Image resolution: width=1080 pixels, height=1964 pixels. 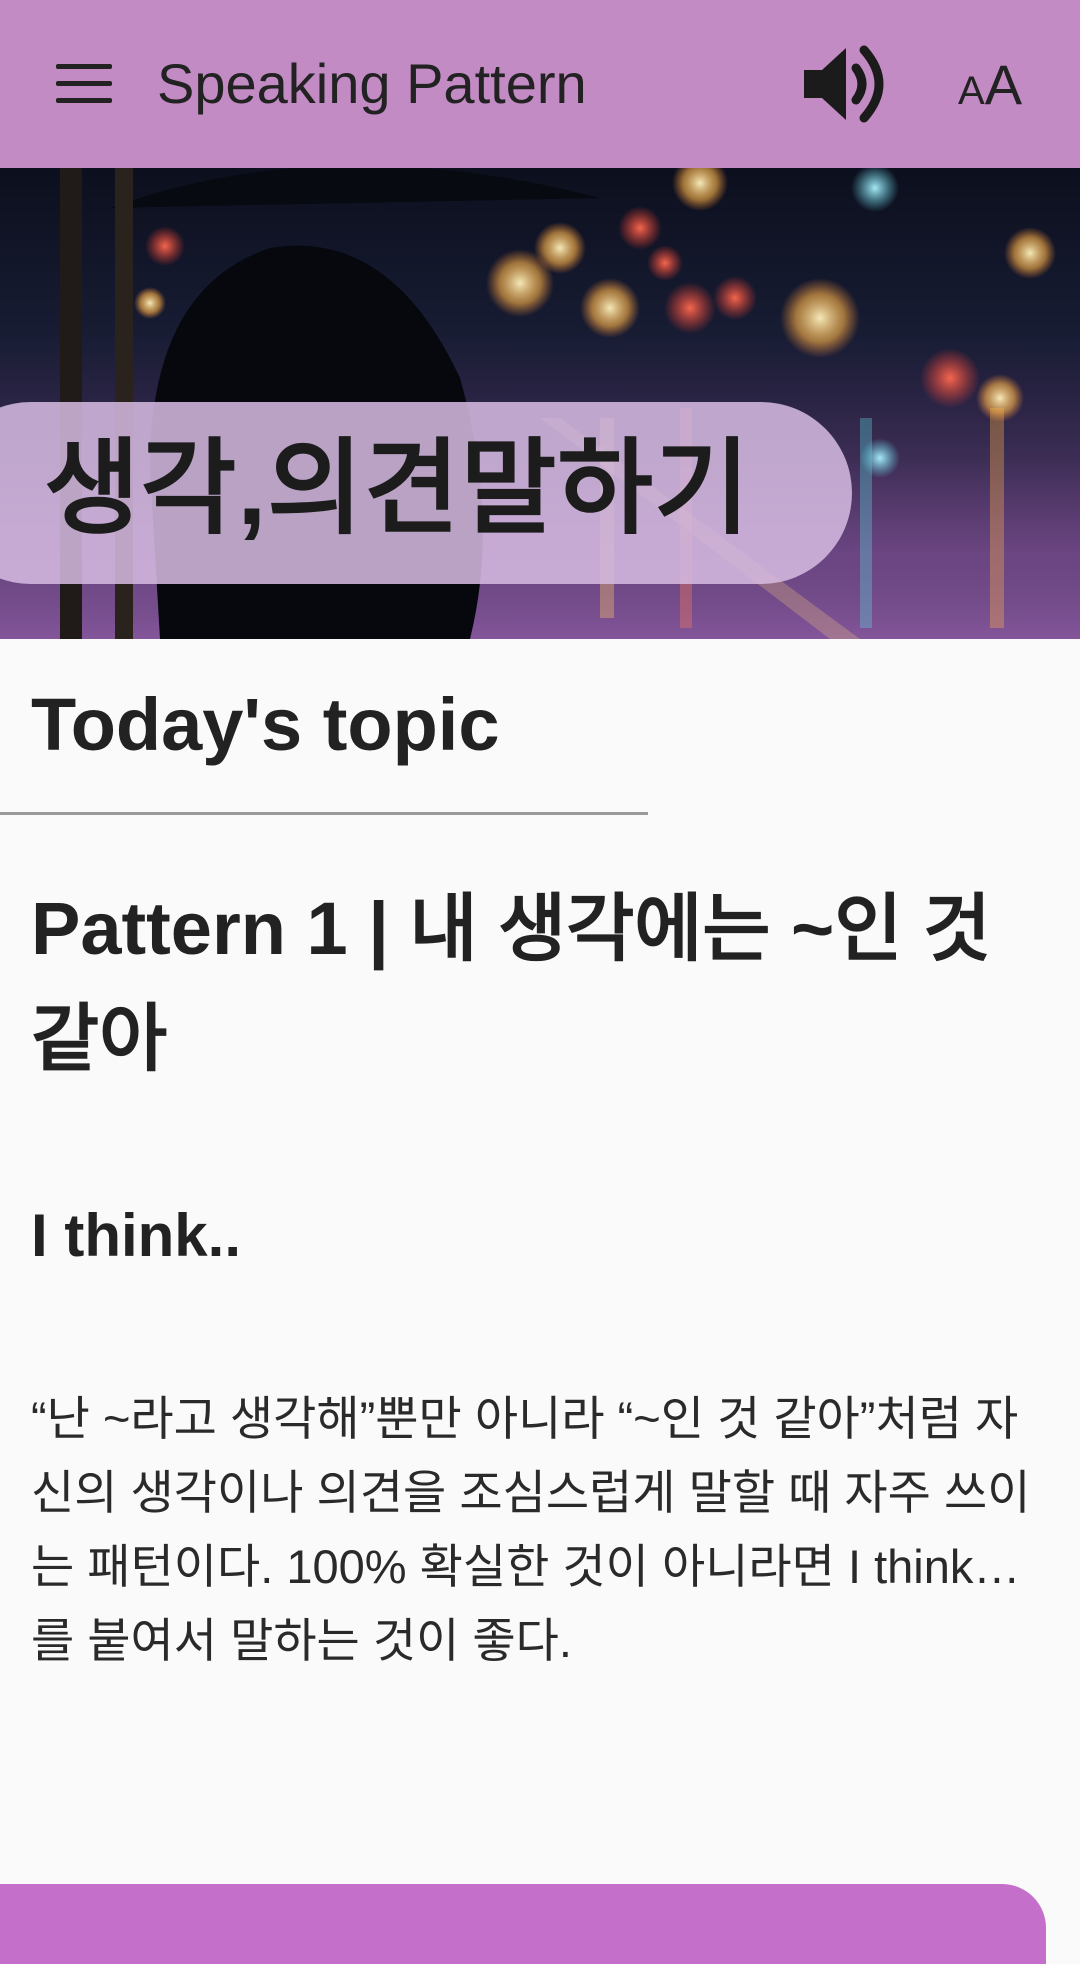 What do you see at coordinates (397, 489) in the screenshot?
I see `hero-title: 생각,의견말하기` at bounding box center [397, 489].